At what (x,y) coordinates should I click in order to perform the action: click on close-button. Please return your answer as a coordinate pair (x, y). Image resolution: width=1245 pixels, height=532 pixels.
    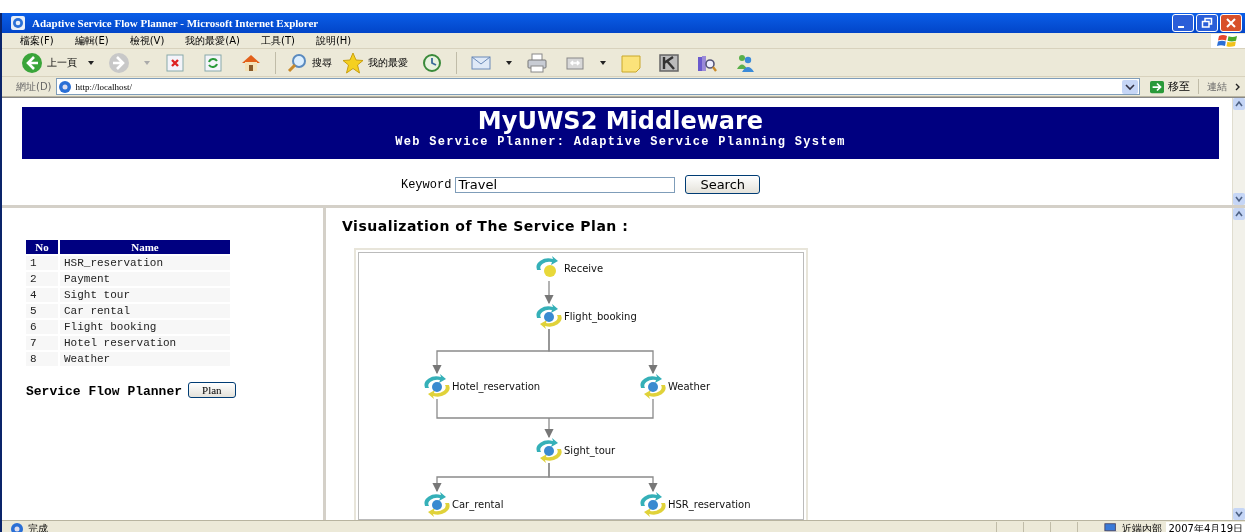
    Looking at the image, I should click on (1231, 23).